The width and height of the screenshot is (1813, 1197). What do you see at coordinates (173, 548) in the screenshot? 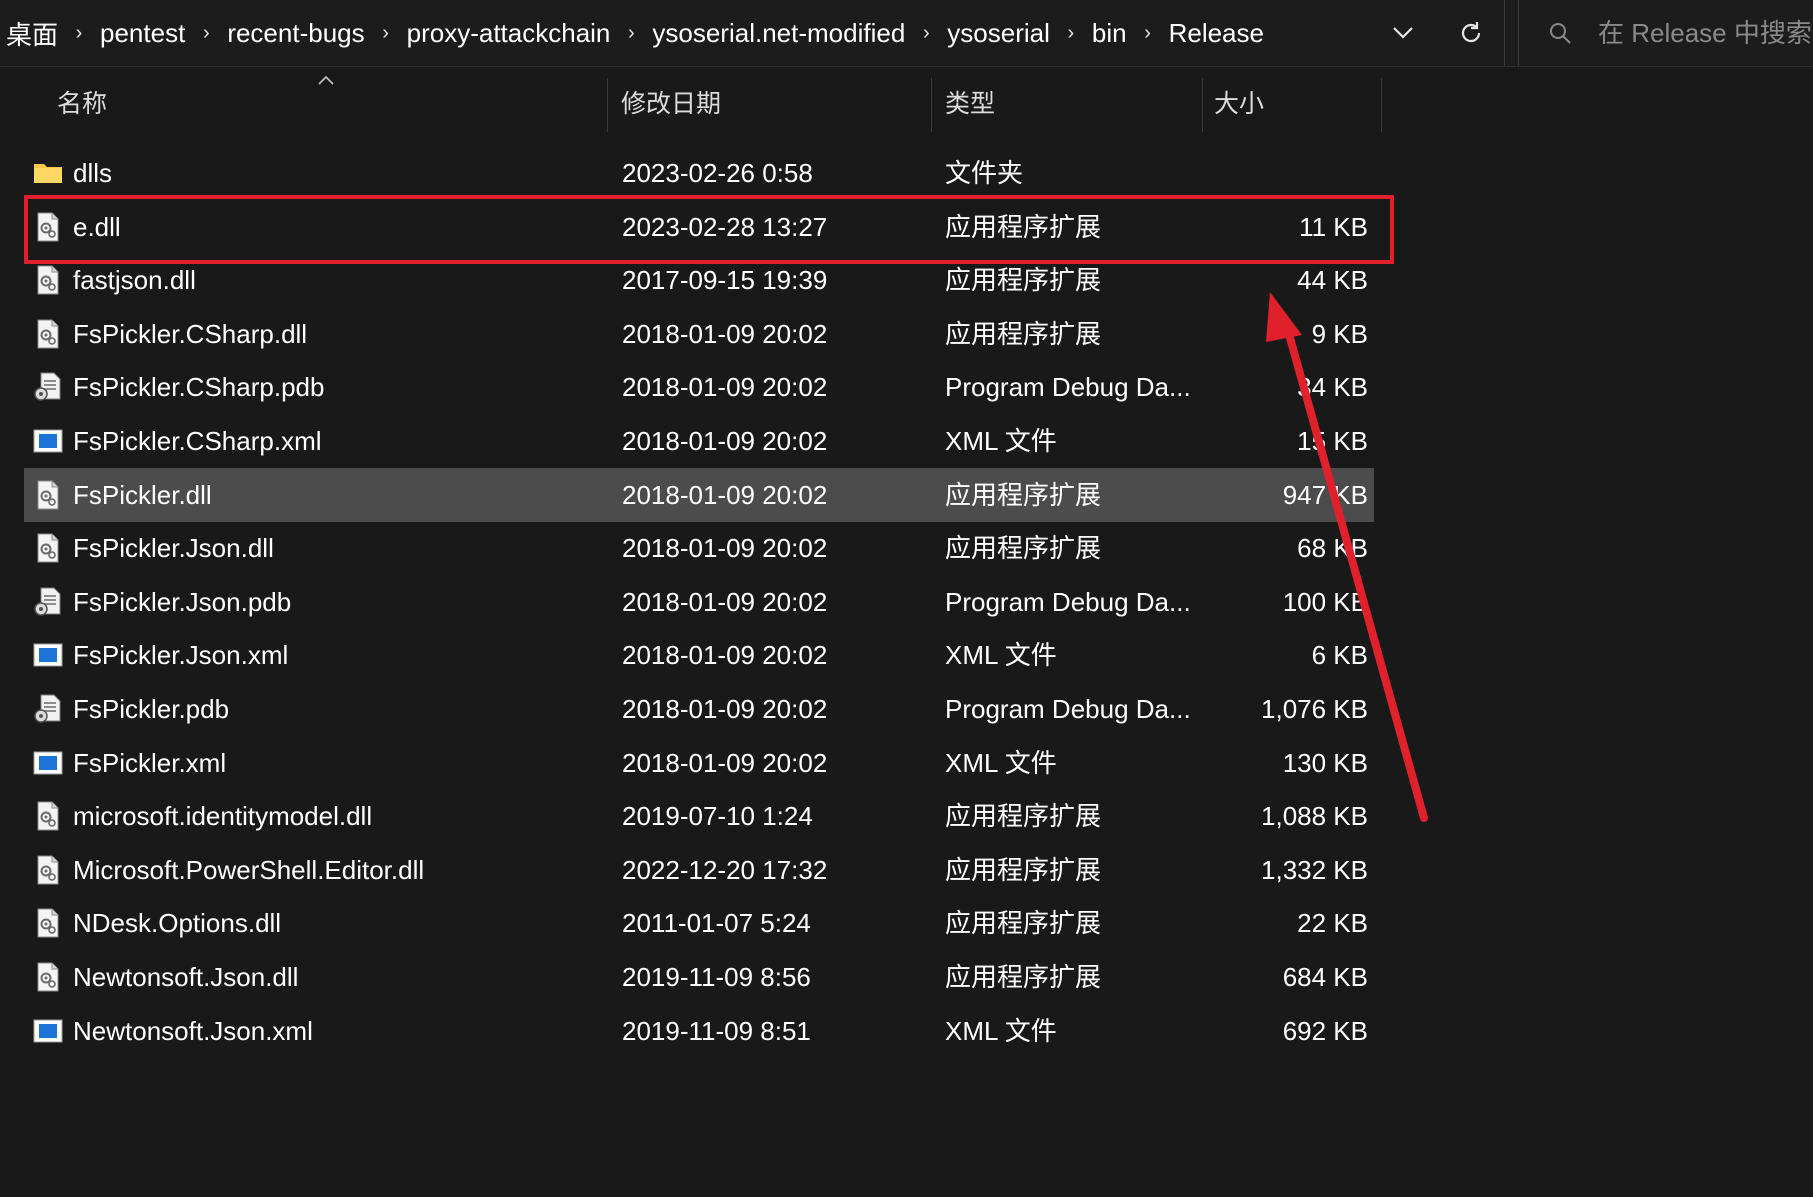
I see `file-name: FsPickler.Json.dll` at bounding box center [173, 548].